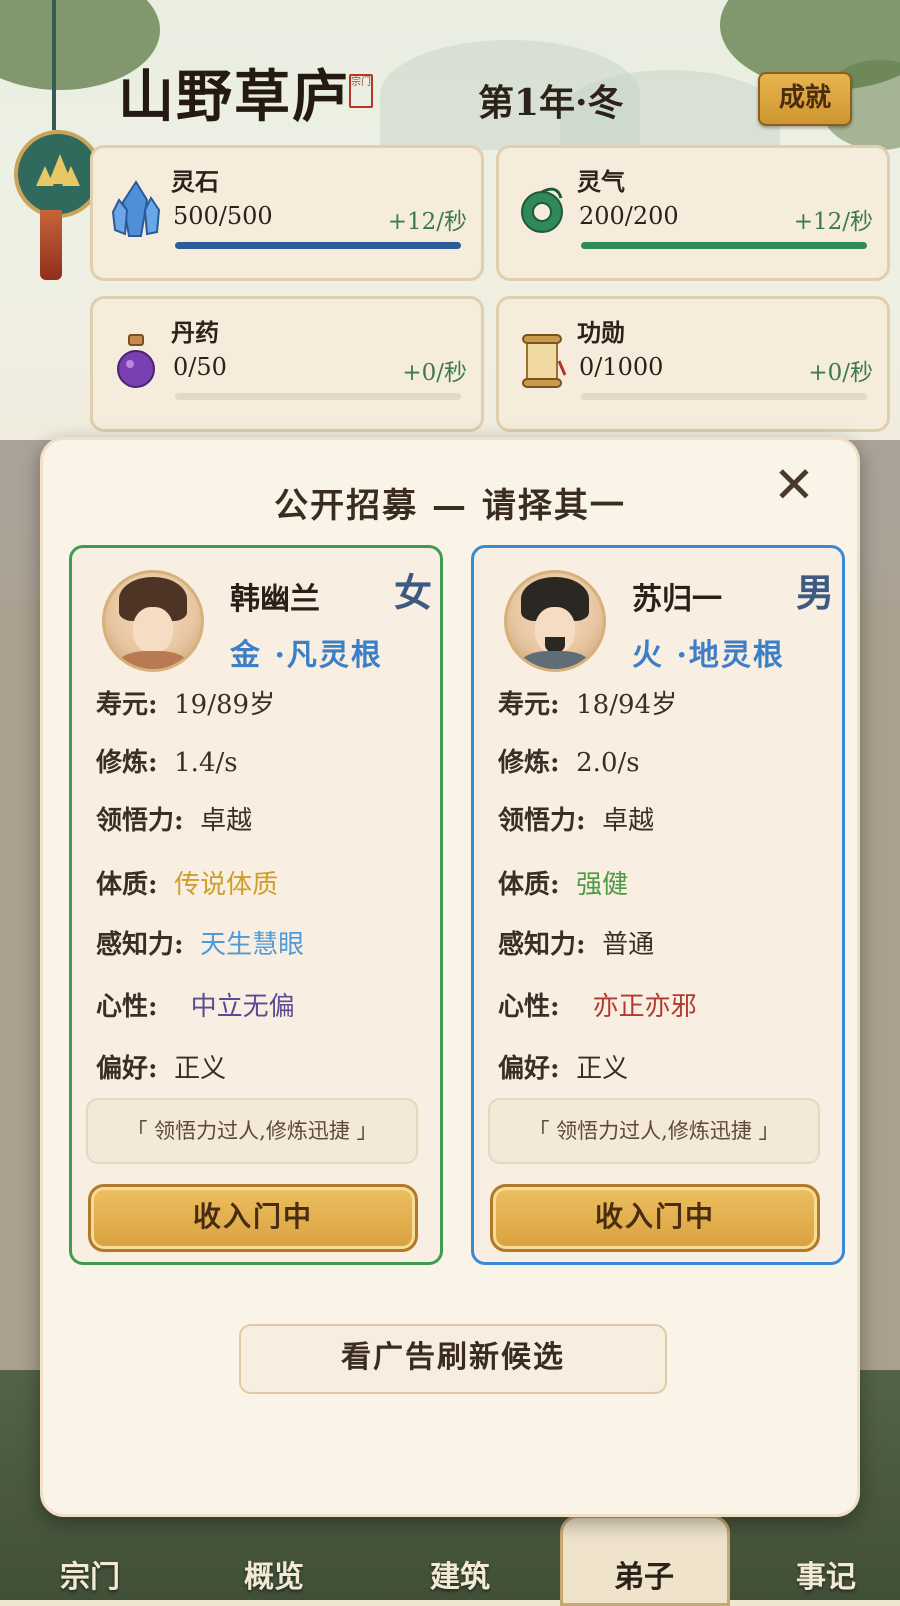 This screenshot has width=900, height=1606. What do you see at coordinates (677, 599) in the screenshot?
I see `candidate-name: 苏归一` at bounding box center [677, 599].